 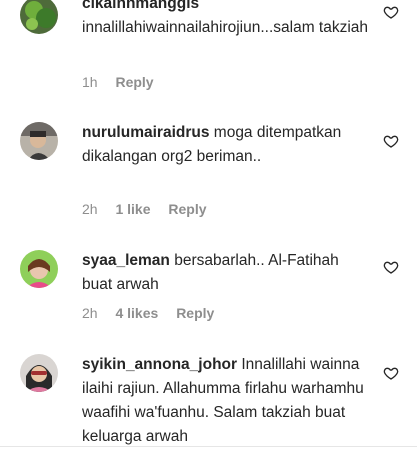 I want to click on comment-username: syaa_leman, so click(x=126, y=260).